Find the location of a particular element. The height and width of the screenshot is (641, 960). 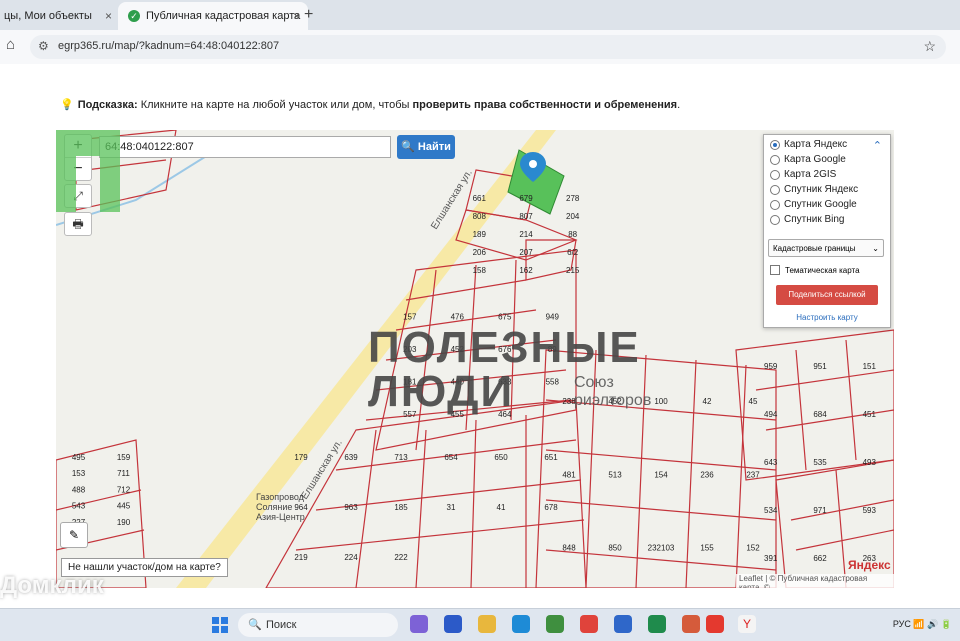

parcel-number: 159 is located at coordinates (124, 457).